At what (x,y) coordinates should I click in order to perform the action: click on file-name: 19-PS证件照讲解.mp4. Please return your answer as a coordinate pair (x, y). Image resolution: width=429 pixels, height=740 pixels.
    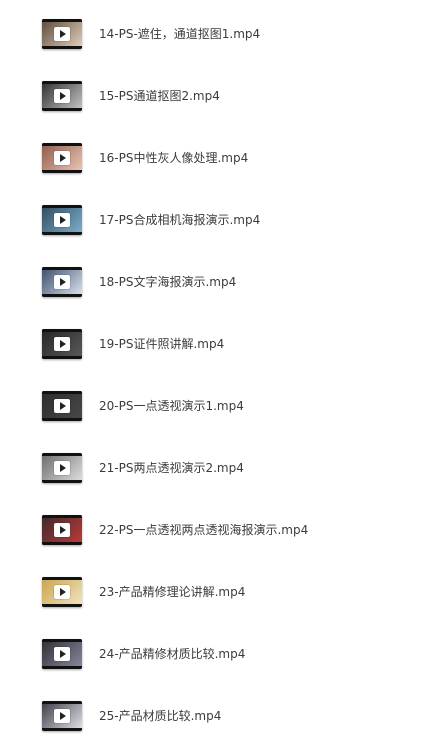
    Looking at the image, I should click on (162, 344).